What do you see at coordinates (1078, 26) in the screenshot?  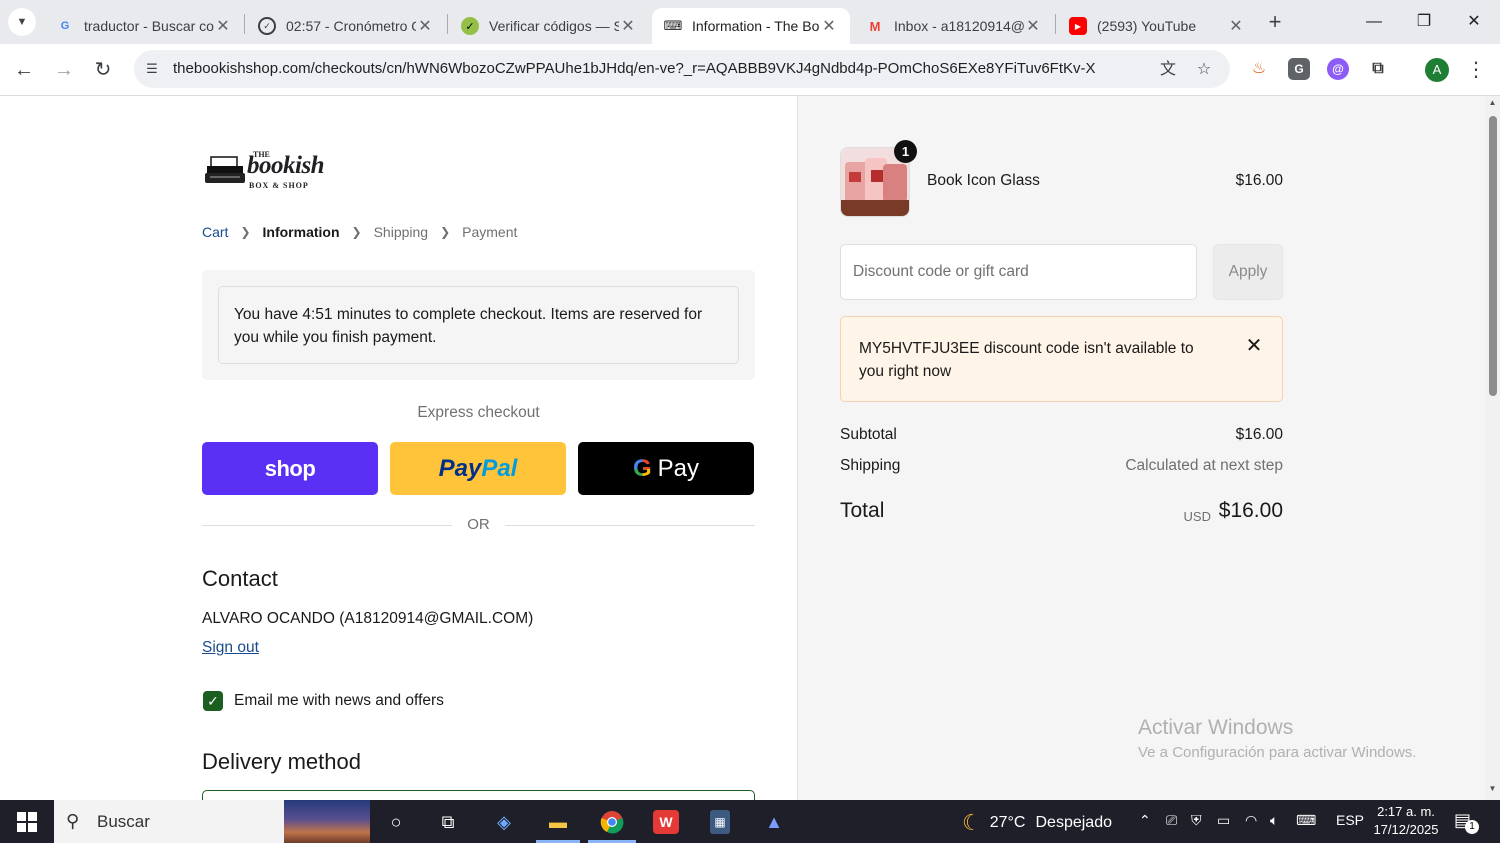 I see `youtube-icon: ▶` at bounding box center [1078, 26].